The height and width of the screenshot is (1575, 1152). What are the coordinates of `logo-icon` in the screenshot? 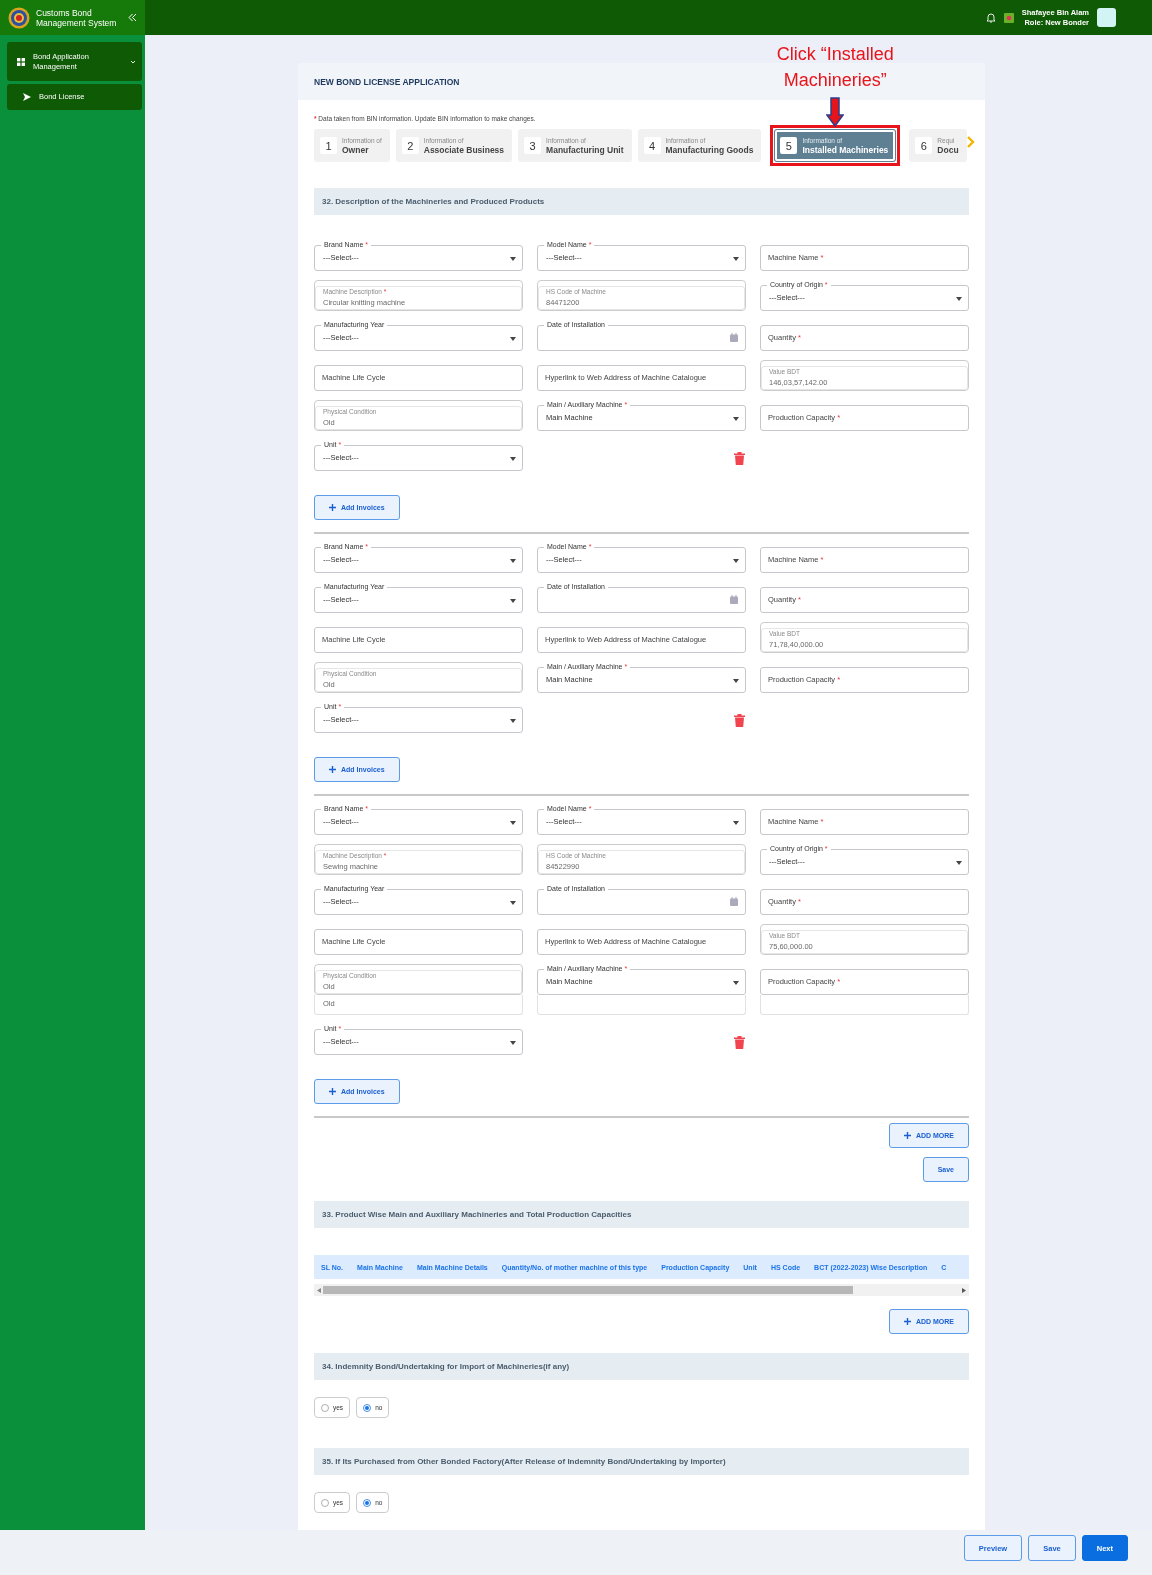 It's located at (19, 17).